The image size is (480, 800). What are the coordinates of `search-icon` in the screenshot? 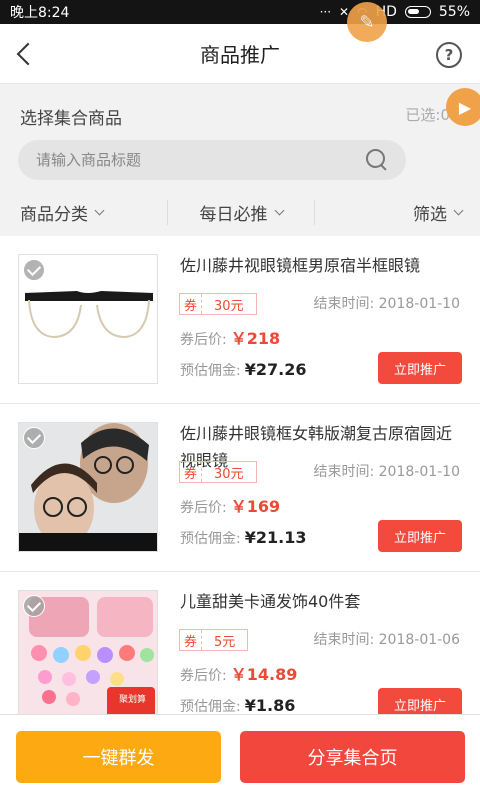 It's located at (377, 160).